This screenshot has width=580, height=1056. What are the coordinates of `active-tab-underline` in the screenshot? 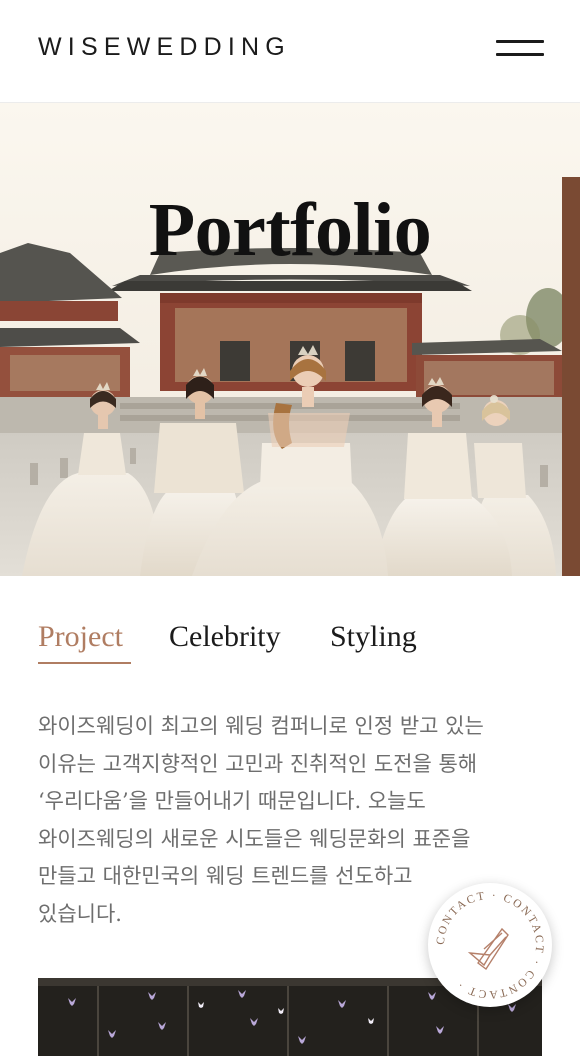 It's located at (84, 663).